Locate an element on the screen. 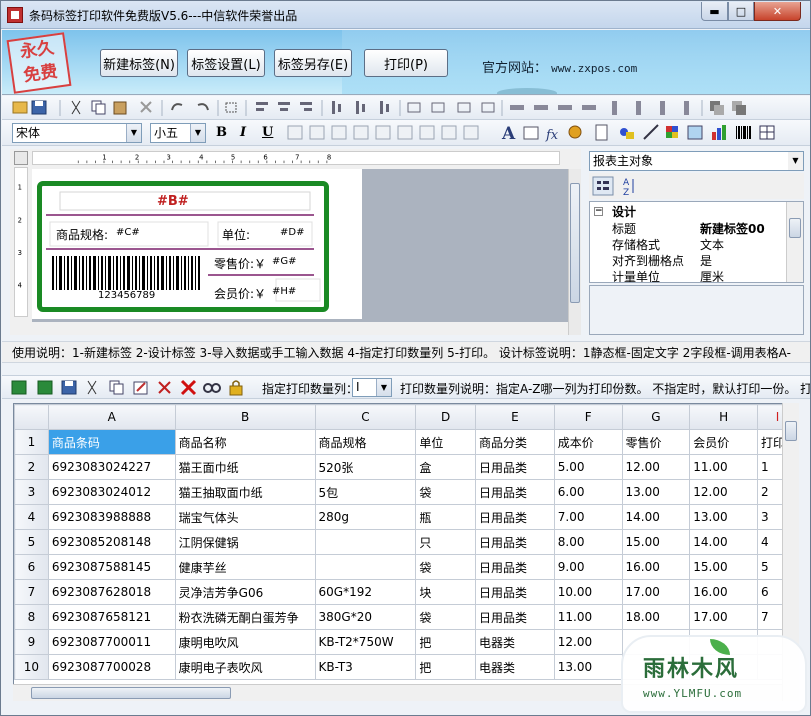 This screenshot has height=716, width=811. table-cell: 6.00 is located at coordinates (588, 492).